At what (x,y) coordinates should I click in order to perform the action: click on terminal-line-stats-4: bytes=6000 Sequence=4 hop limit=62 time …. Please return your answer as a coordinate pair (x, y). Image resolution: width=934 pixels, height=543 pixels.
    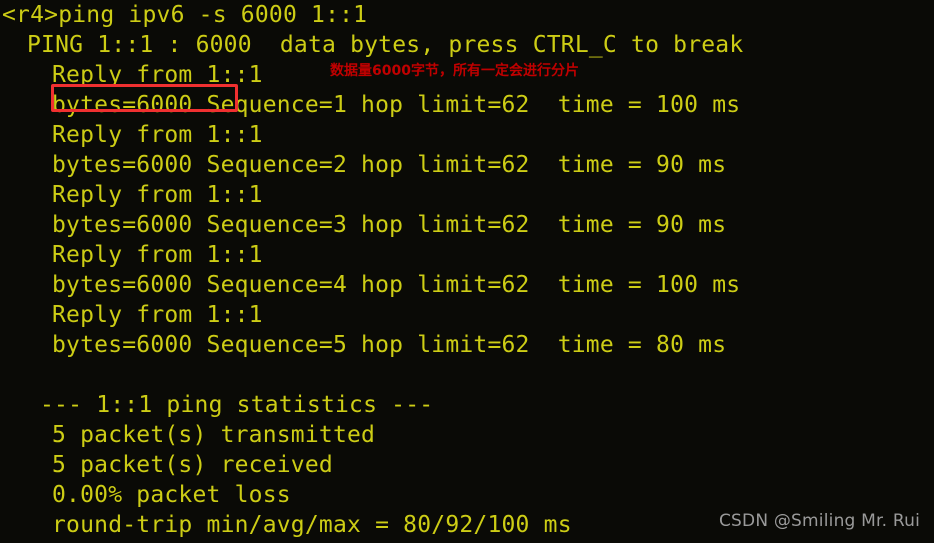
    Looking at the image, I should click on (396, 285).